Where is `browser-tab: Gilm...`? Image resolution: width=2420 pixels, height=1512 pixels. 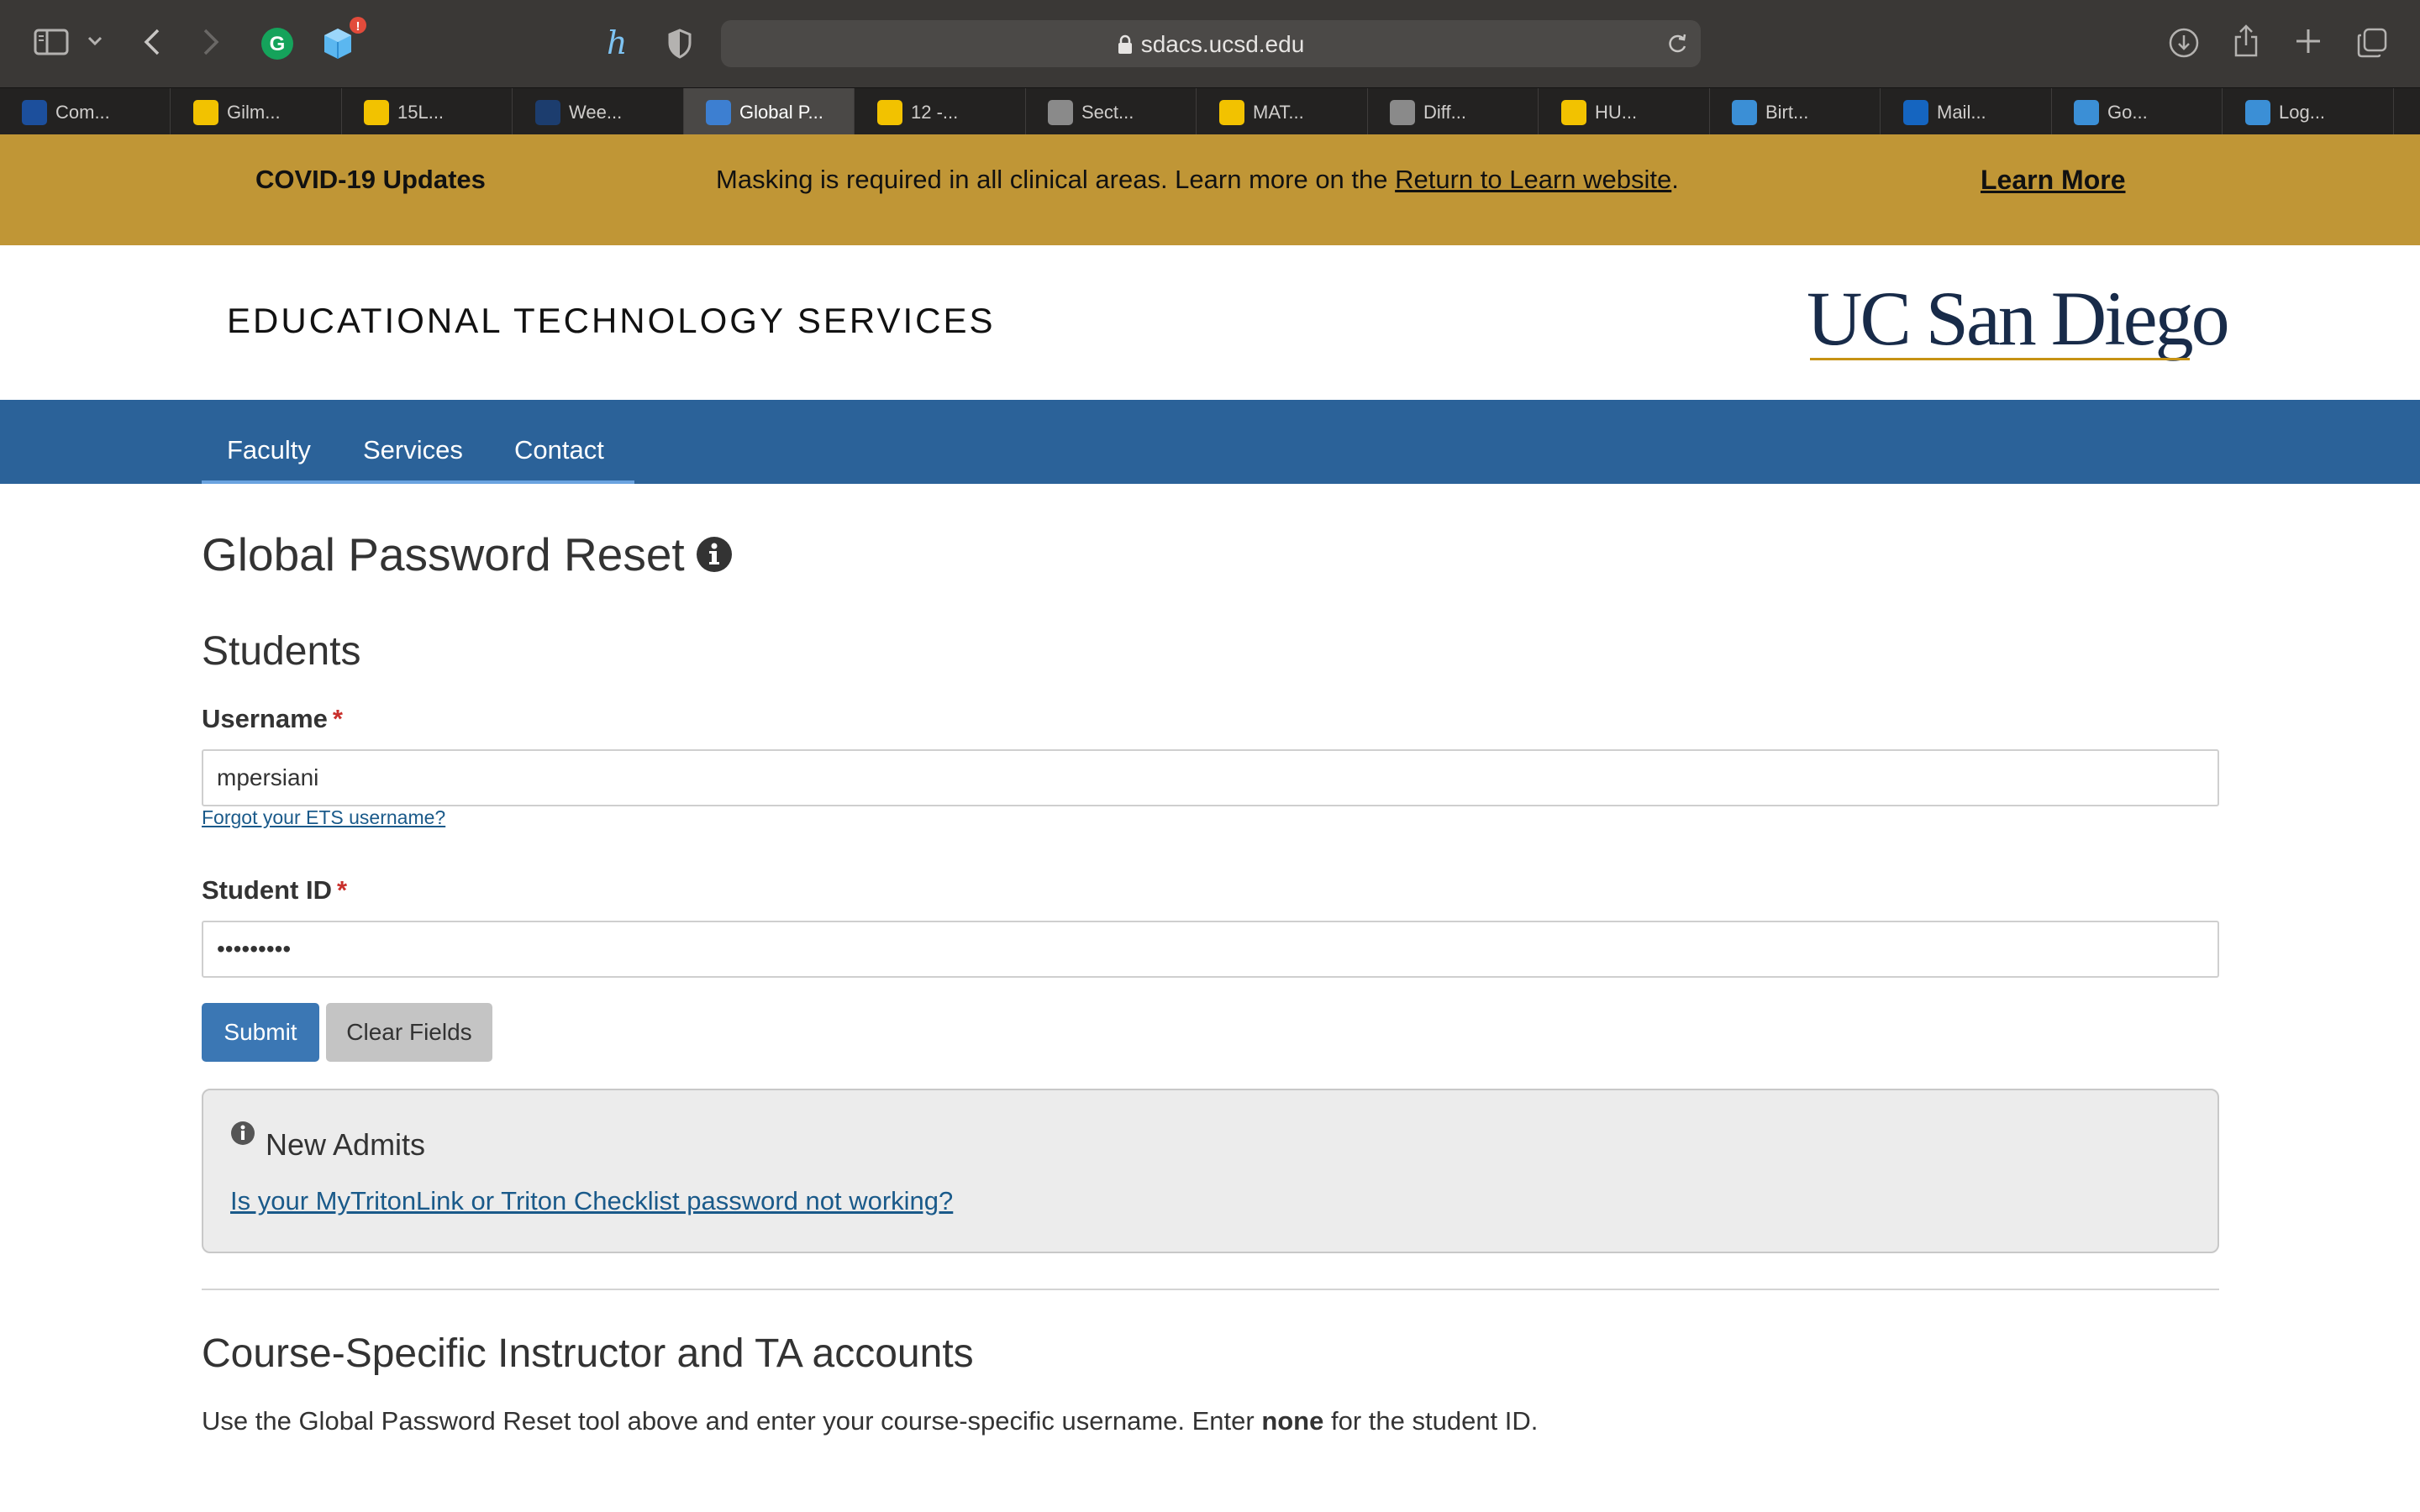
browser-tab: Gilm... is located at coordinates (256, 111).